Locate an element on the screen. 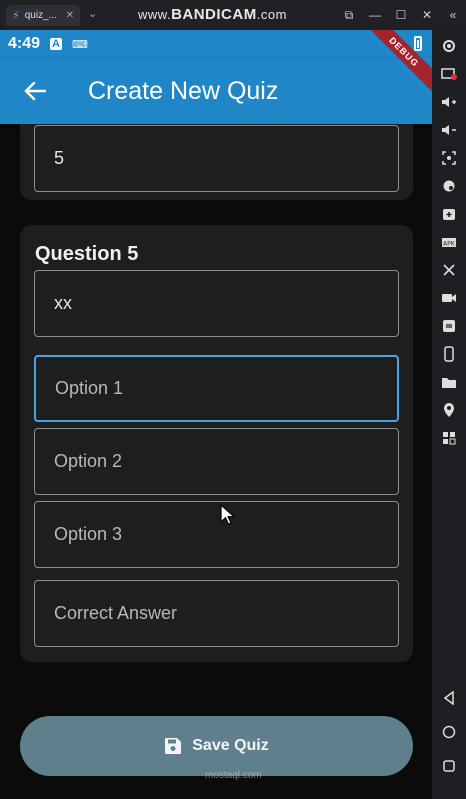  previous-answer-field: 5 is located at coordinates (216, 158).